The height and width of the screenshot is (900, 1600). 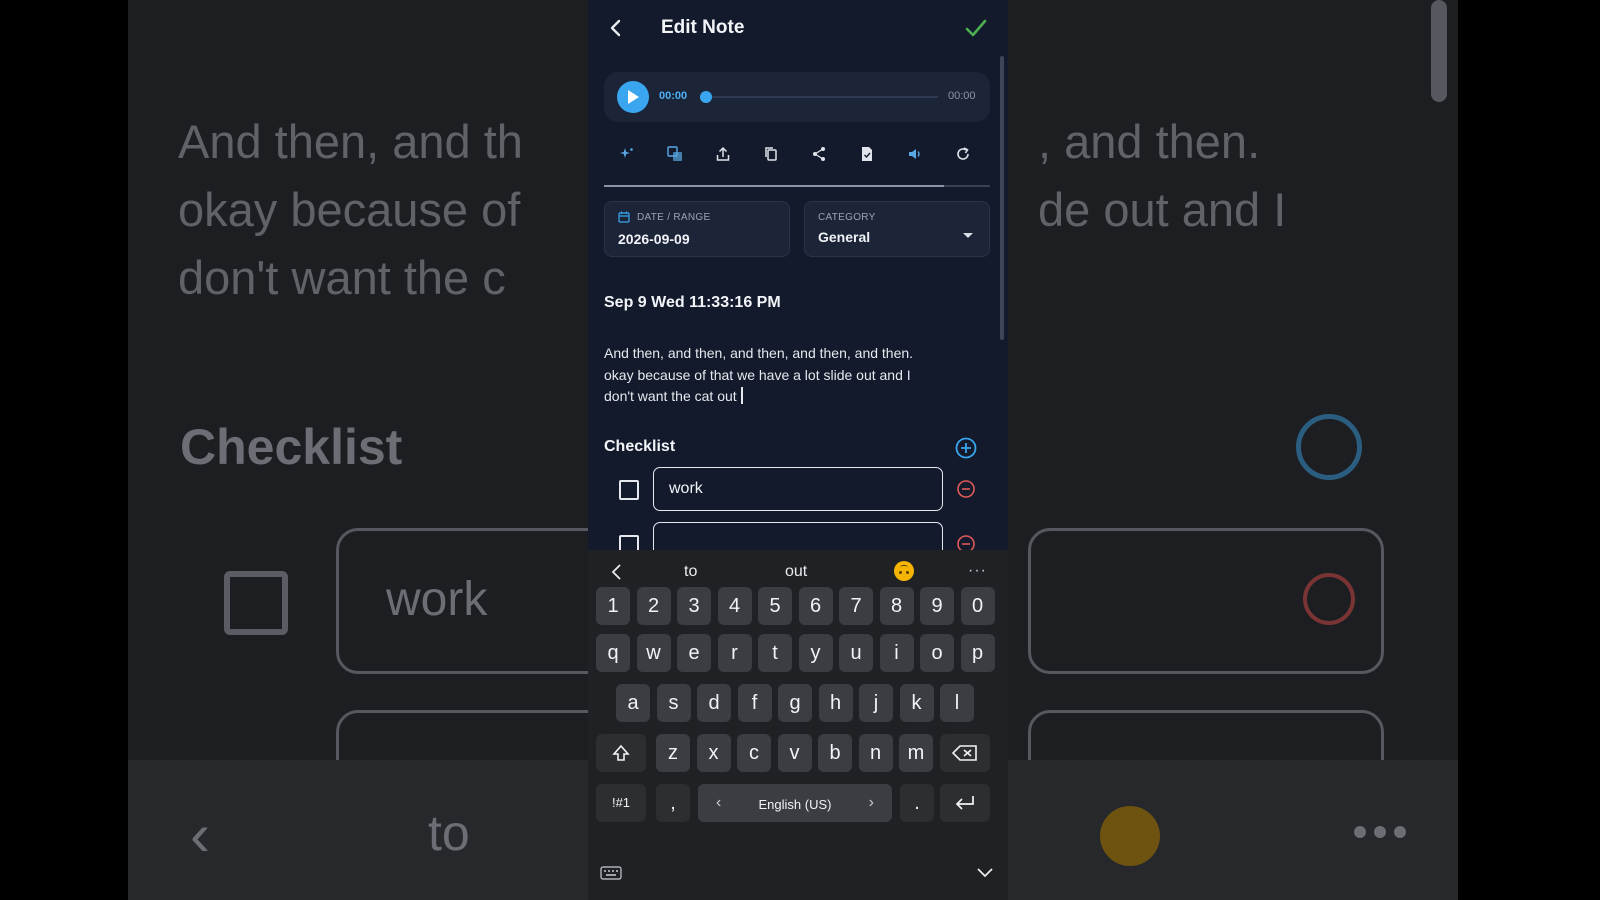 What do you see at coordinates (795, 703) in the screenshot?
I see `key-g: g` at bounding box center [795, 703].